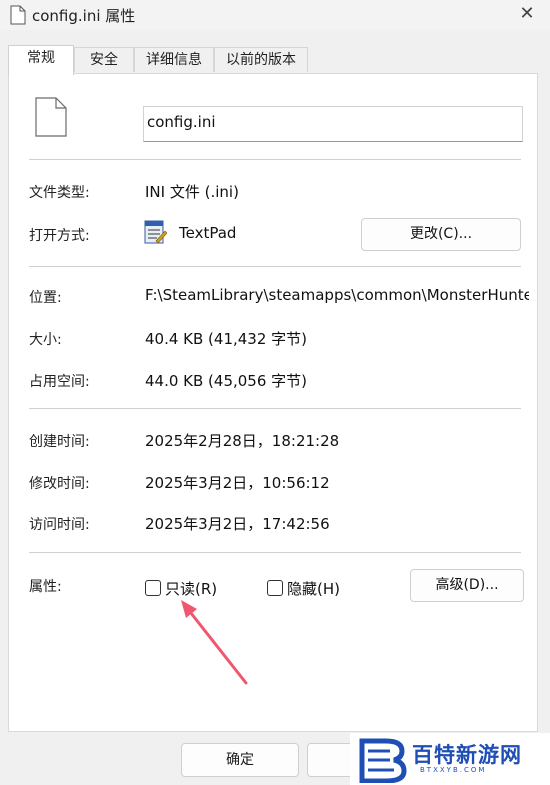 This screenshot has width=550, height=785. I want to click on accessed-value: 2025年3月2日，17:42:56, so click(237, 524).